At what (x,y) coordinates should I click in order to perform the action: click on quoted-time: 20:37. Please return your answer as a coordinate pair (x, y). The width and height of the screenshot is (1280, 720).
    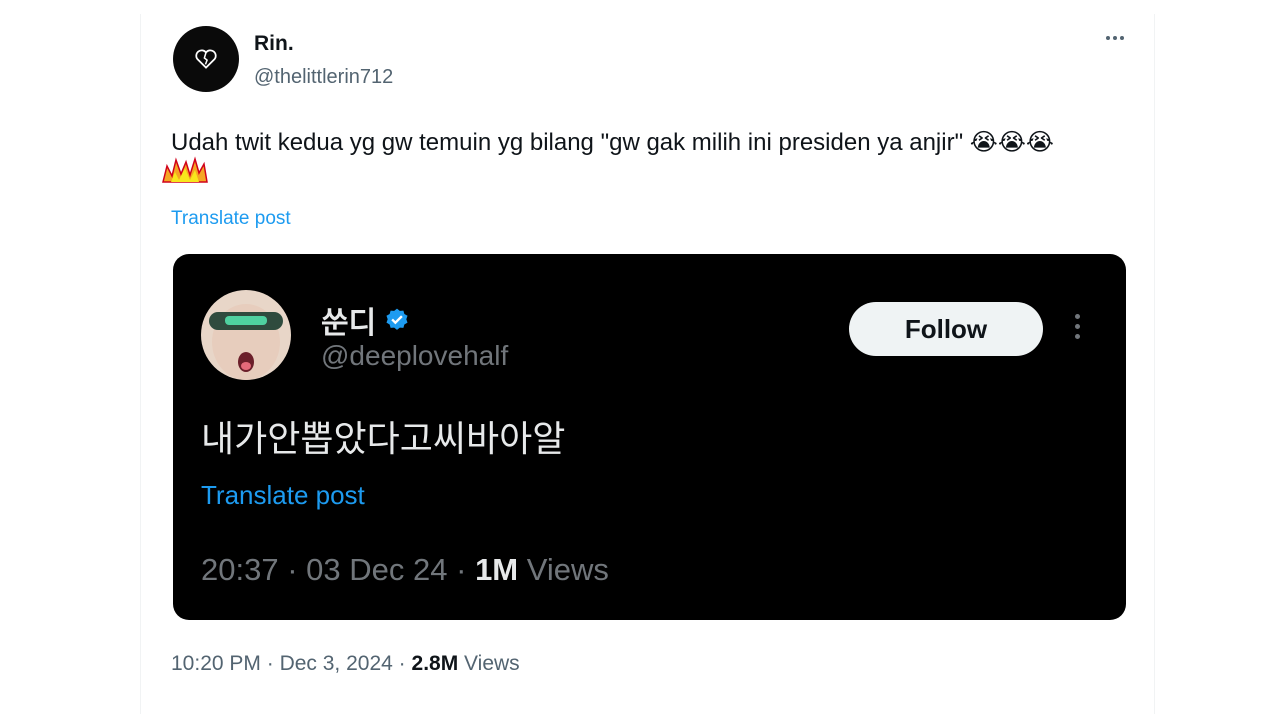
    Looking at the image, I should click on (240, 569).